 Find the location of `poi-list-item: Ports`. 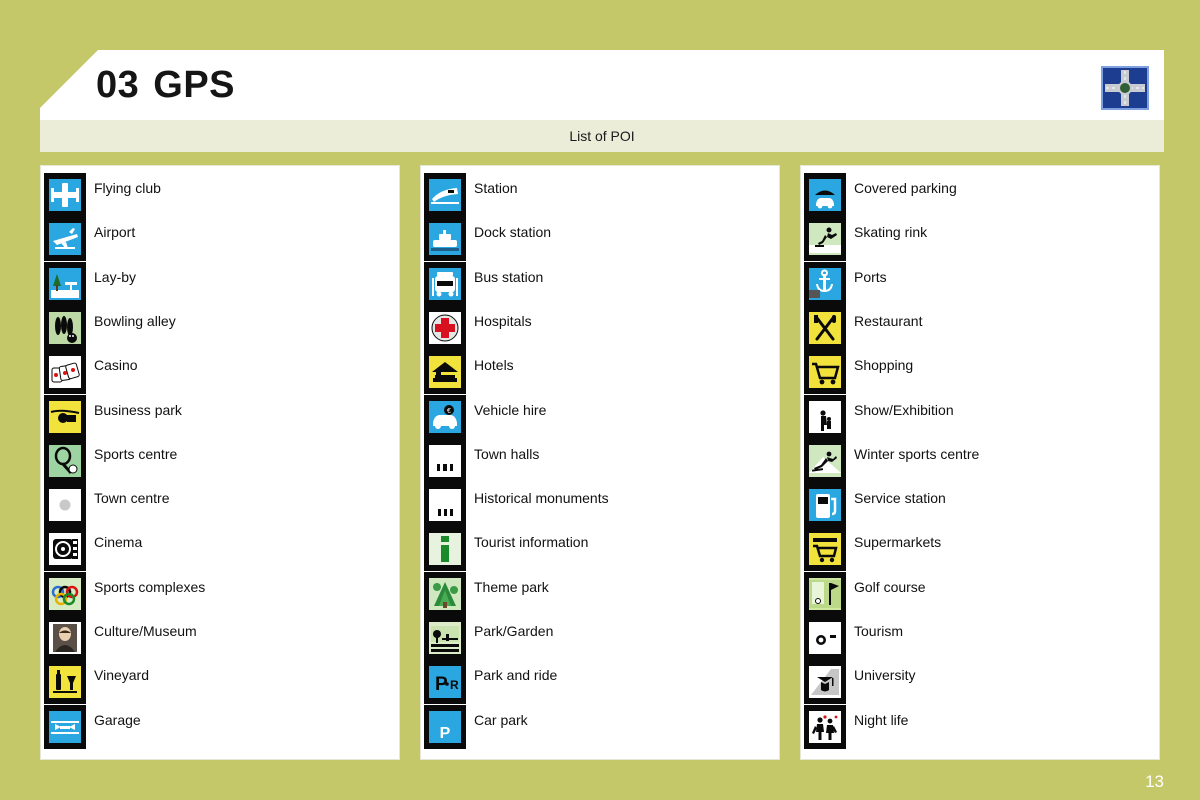

poi-list-item: Ports is located at coordinates (981, 283).